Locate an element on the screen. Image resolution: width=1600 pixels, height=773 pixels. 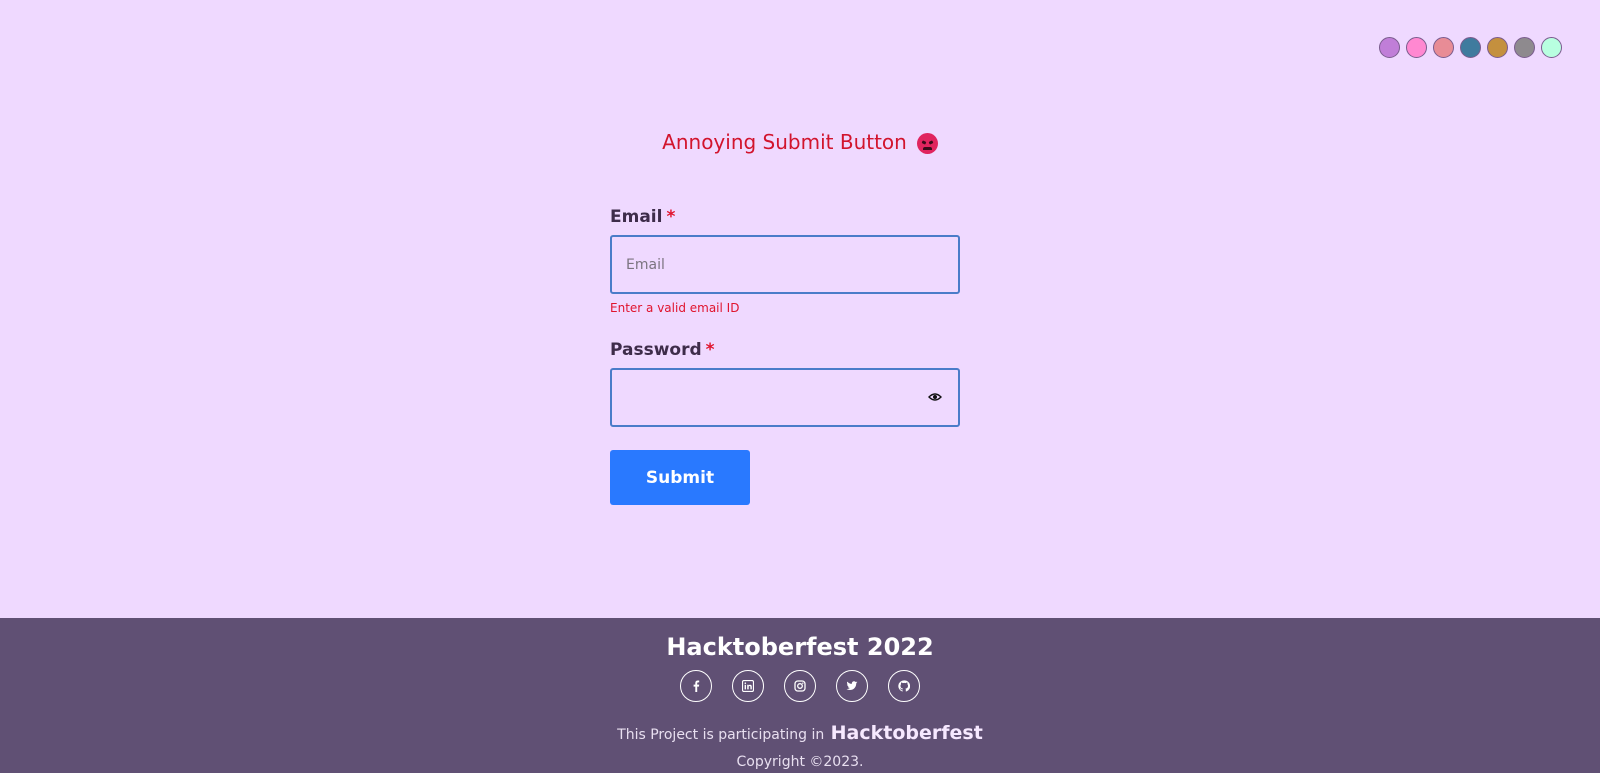
email-error-text: Enter a valid email ID is located at coordinates (675, 308).